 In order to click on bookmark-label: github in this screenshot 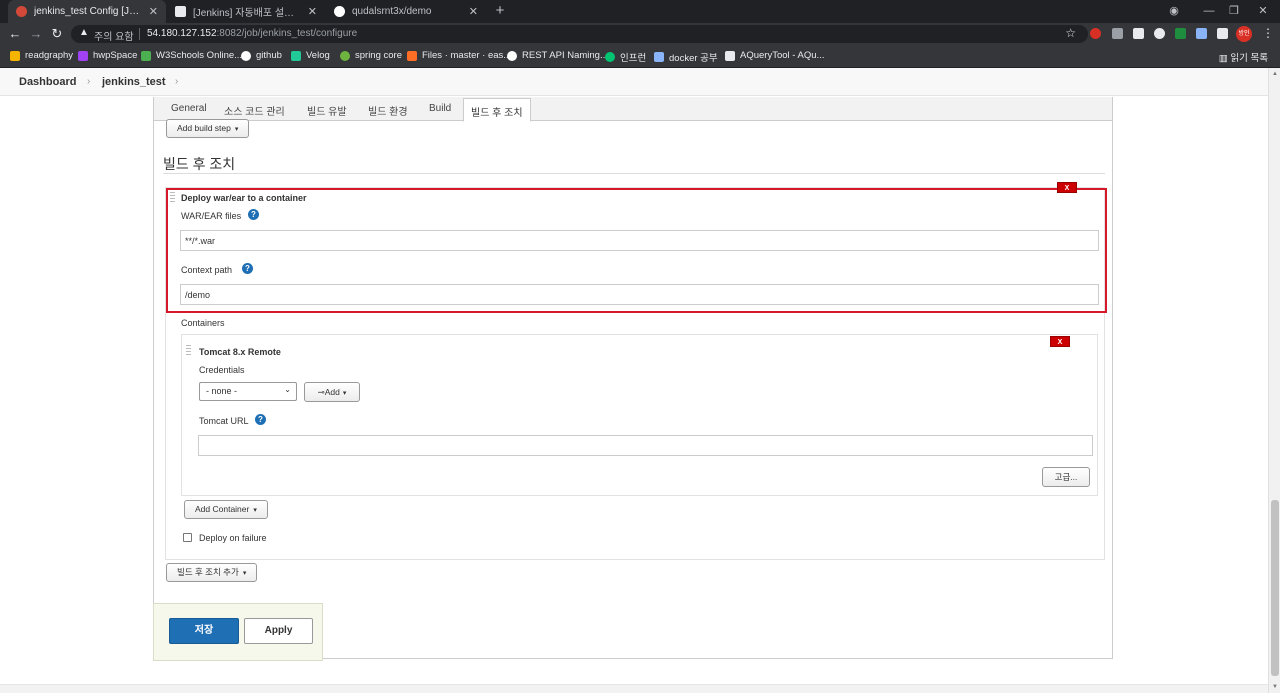, I will do `click(269, 55)`.